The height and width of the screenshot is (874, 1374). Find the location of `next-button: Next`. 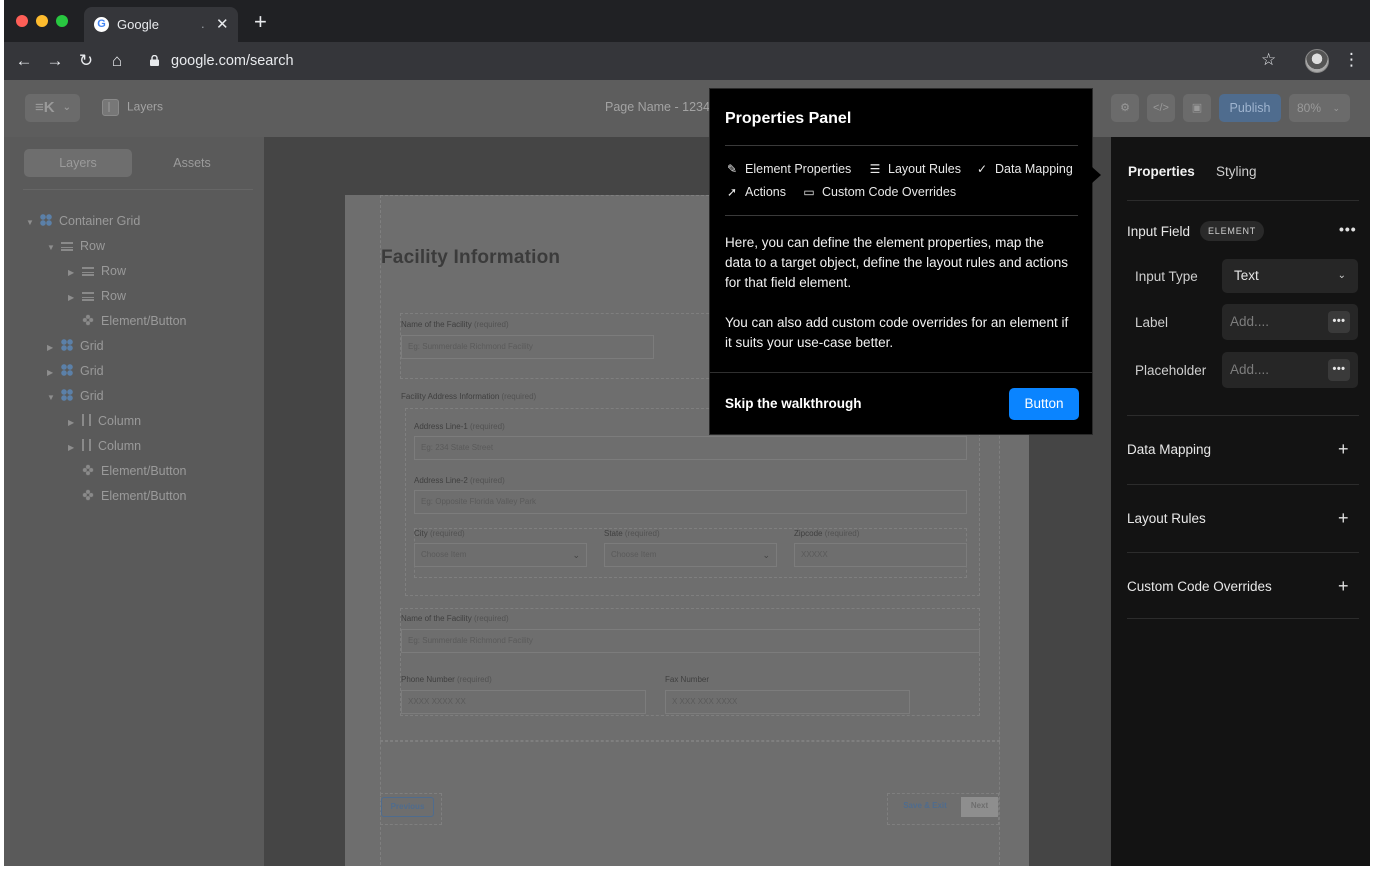

next-button: Next is located at coordinates (979, 807).